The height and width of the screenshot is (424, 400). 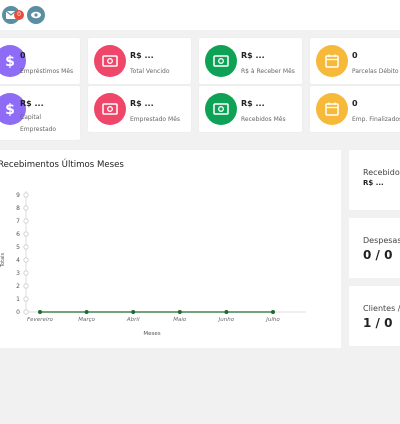 I want to click on y-tick-label: 2, so click(x=18, y=286).